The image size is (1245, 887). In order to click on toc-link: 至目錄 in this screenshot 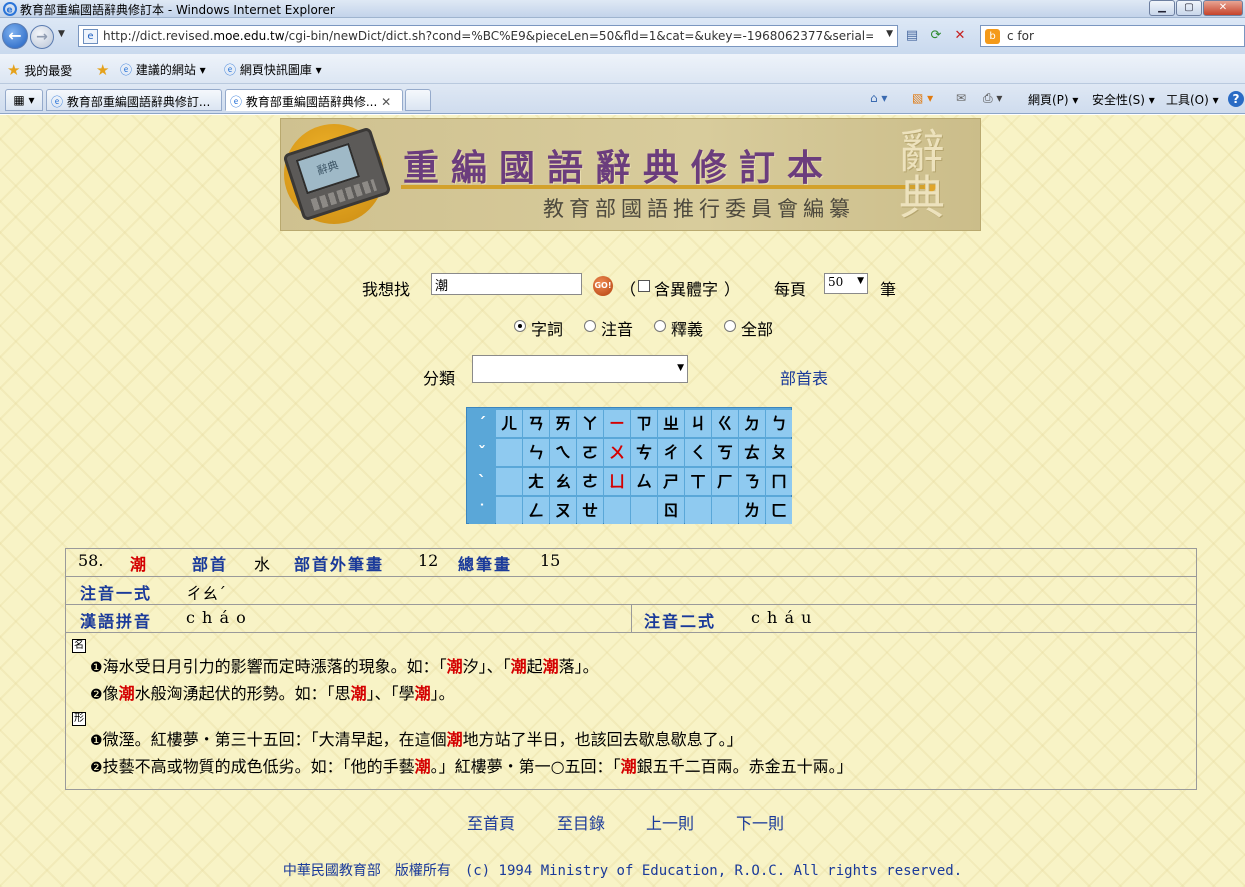, I will do `click(581, 822)`.